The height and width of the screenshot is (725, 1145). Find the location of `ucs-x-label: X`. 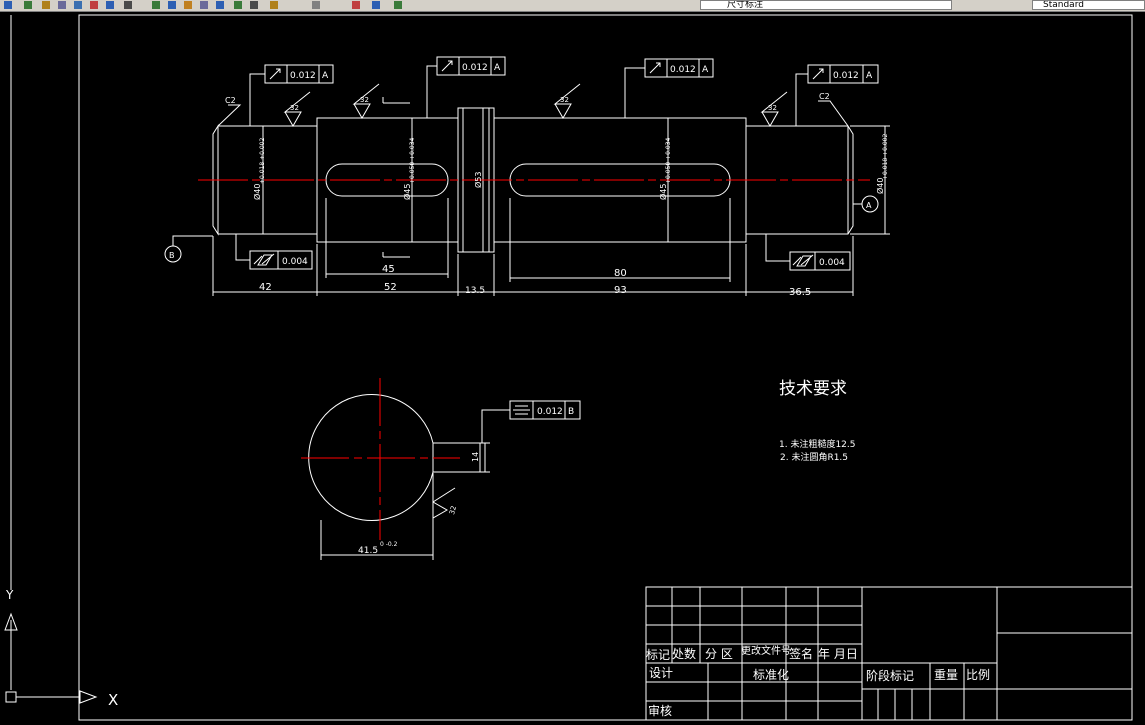

ucs-x-label: X is located at coordinates (113, 700).